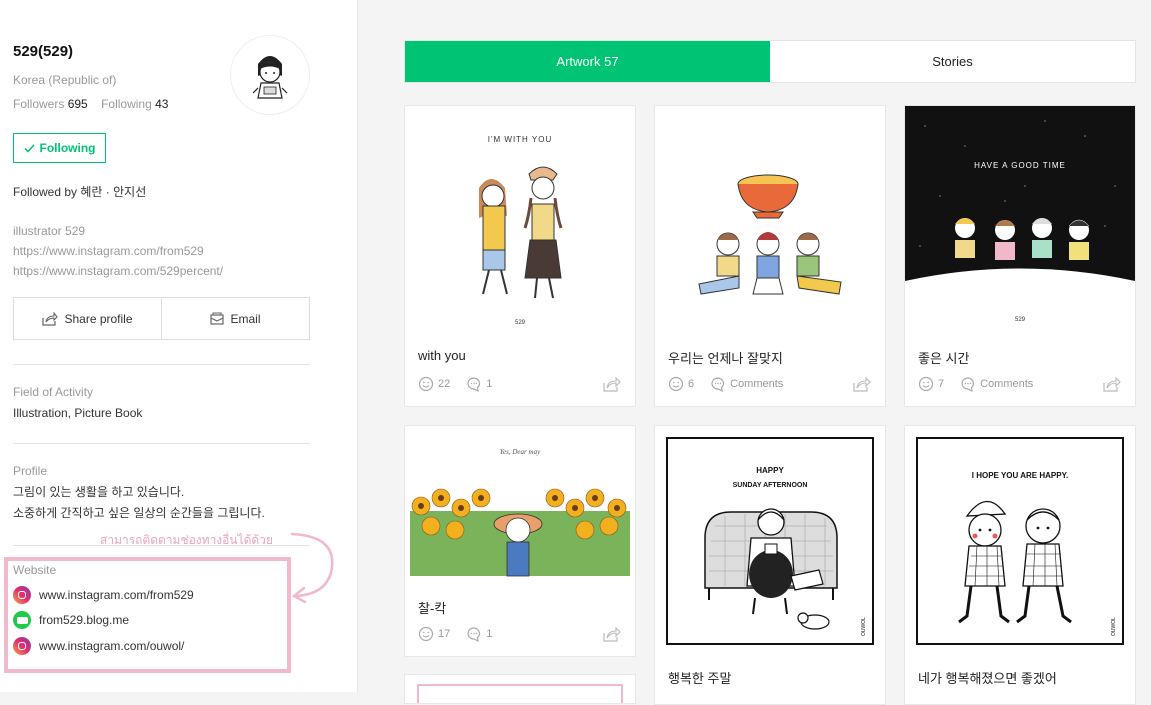 The image size is (1151, 705). I want to click on artwork-title: 좋은 시간, so click(943, 357).